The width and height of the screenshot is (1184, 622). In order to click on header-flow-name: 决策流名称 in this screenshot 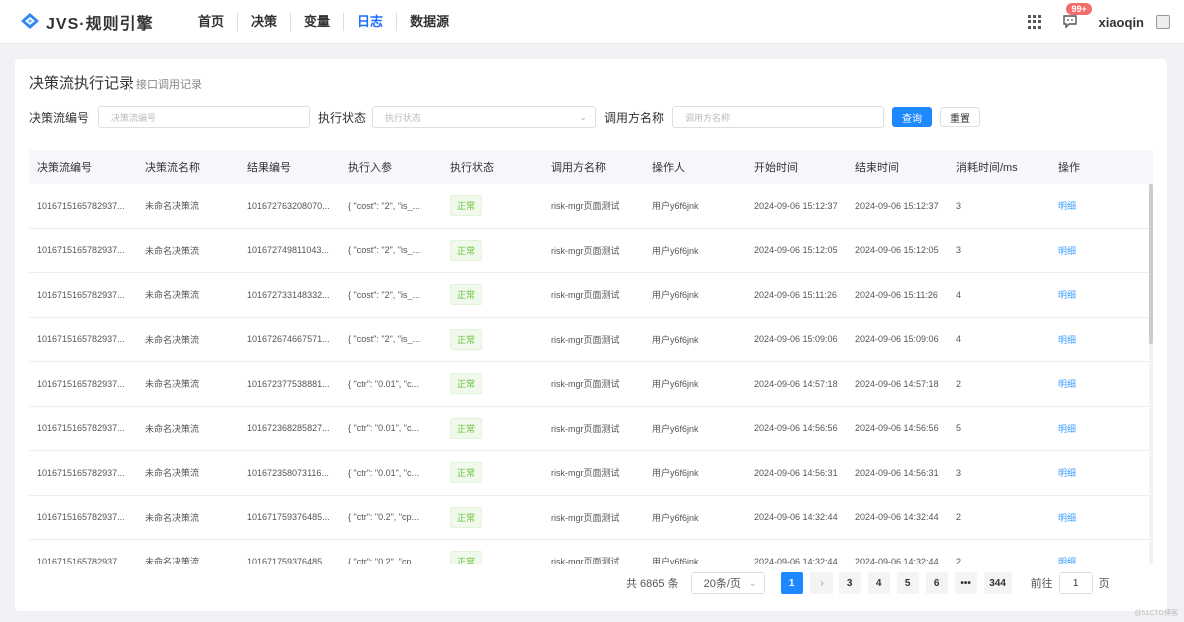, I will do `click(172, 168)`.